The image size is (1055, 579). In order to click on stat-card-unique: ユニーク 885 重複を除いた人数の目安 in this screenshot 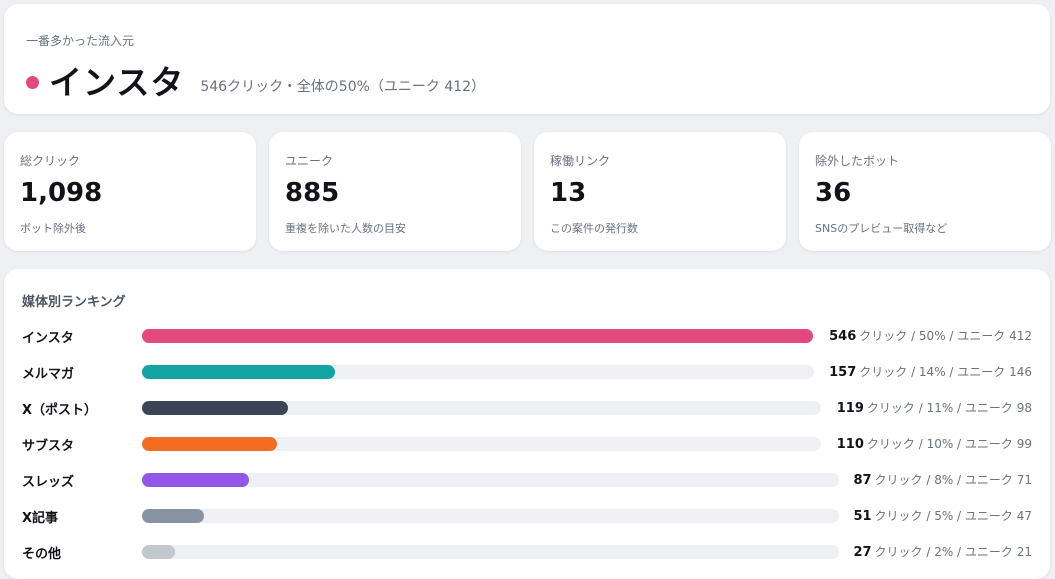, I will do `click(395, 191)`.